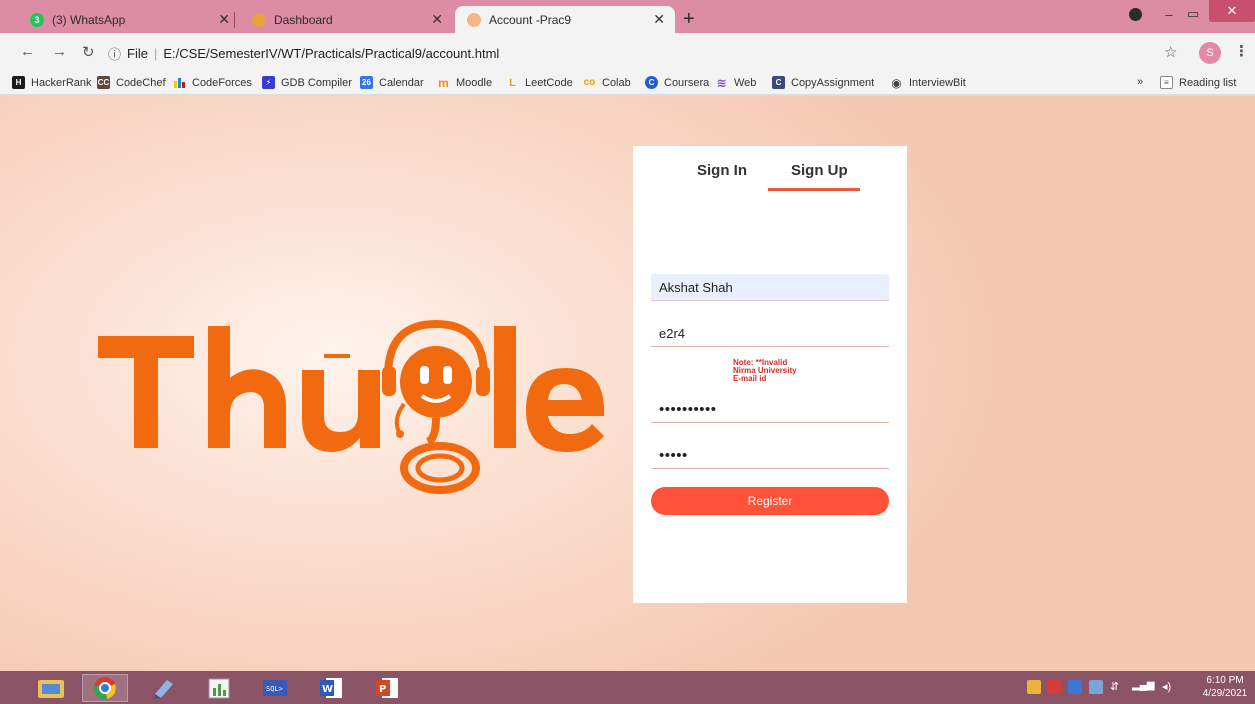 The width and height of the screenshot is (1255, 704). Describe the element at coordinates (327, 689) in the screenshot. I see `svg-text: W` at that location.